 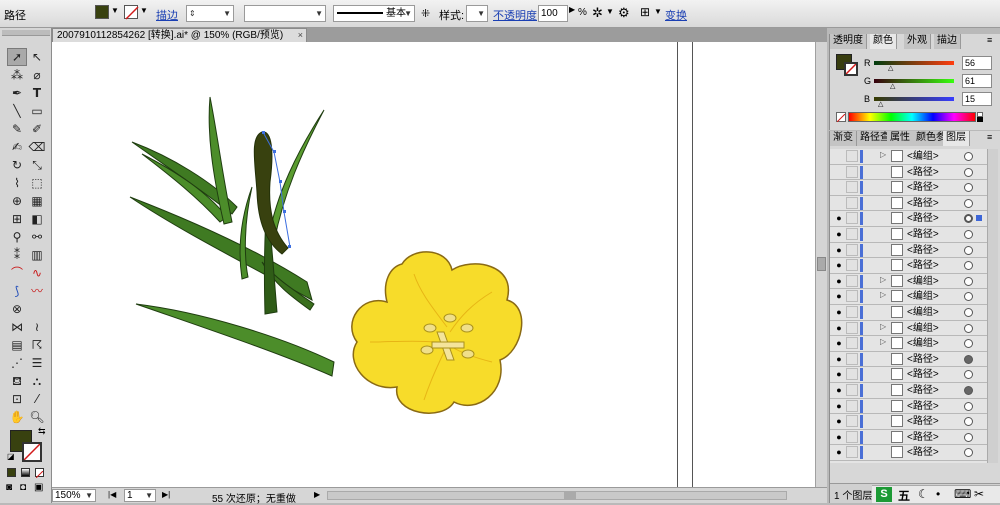 I want to click on selection-indicator, so click(x=979, y=218).